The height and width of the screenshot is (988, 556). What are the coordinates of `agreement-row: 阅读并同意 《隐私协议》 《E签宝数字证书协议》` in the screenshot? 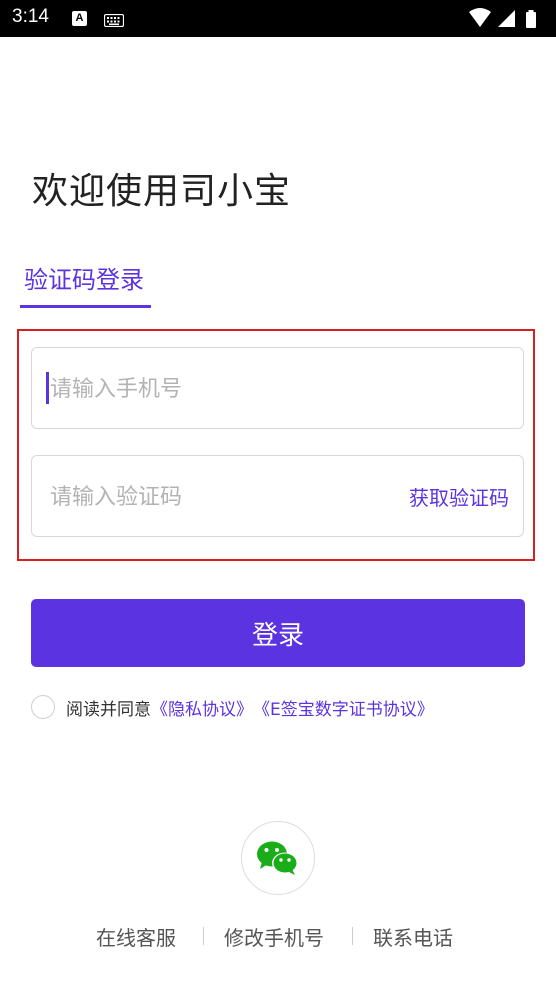 It's located at (232, 707).